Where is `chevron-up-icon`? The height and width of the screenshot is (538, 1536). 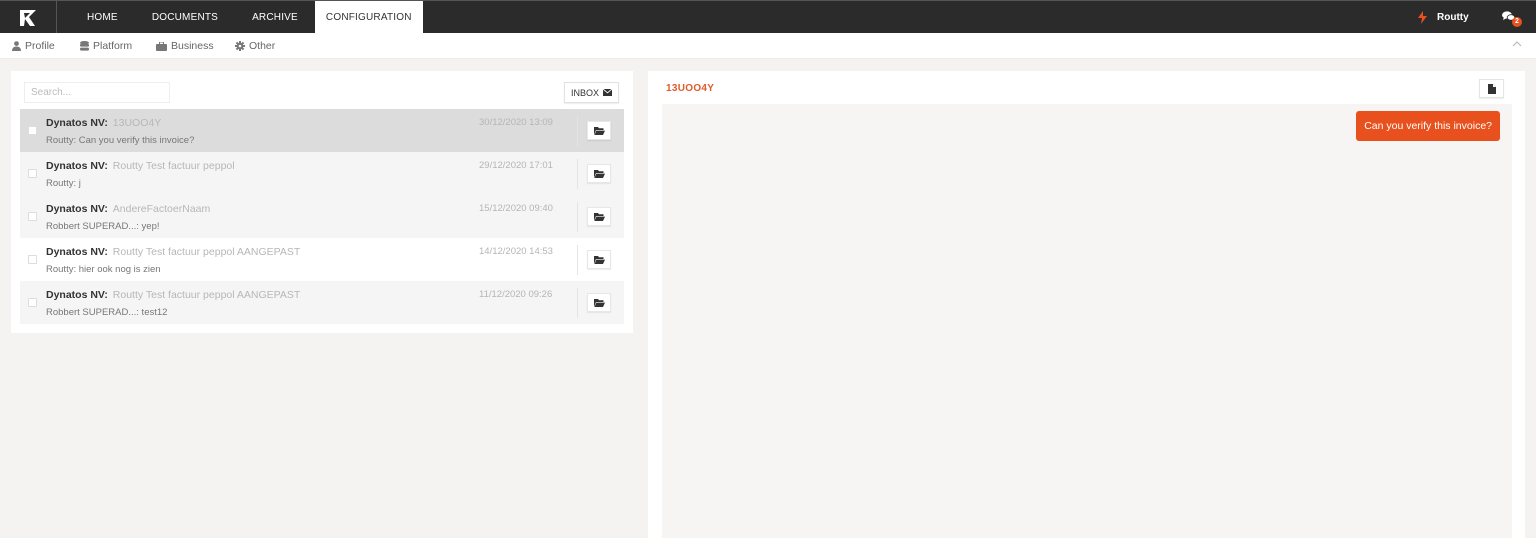
chevron-up-icon is located at coordinates (1517, 43).